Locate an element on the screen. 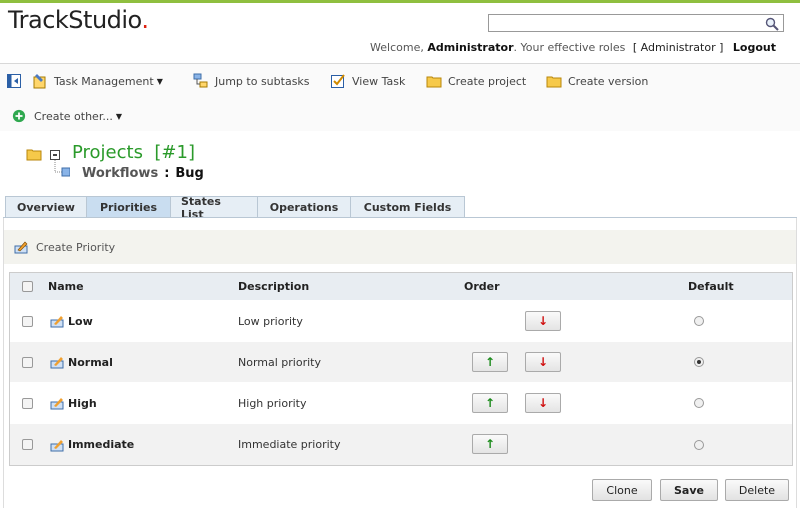 The image size is (800, 508). view-task-button: View Task is located at coordinates (367, 81).